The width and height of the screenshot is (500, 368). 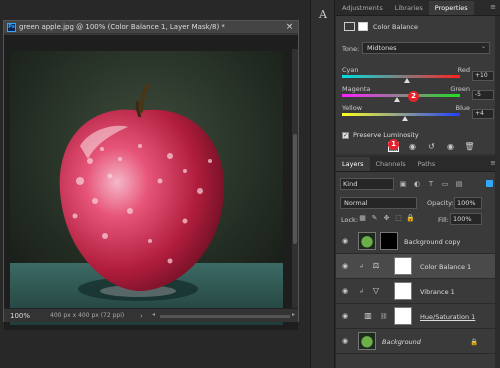 What do you see at coordinates (460, 89) in the screenshot?
I see `slider-right-label: Green` at bounding box center [460, 89].